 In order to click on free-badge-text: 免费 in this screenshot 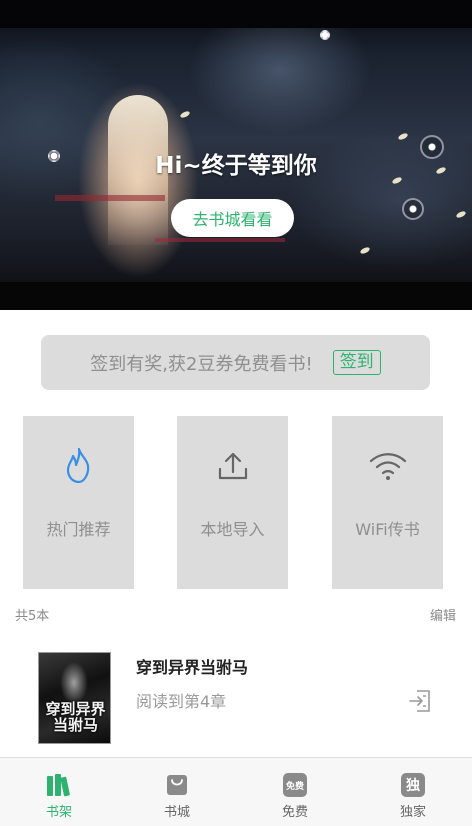, I will do `click(295, 785)`.